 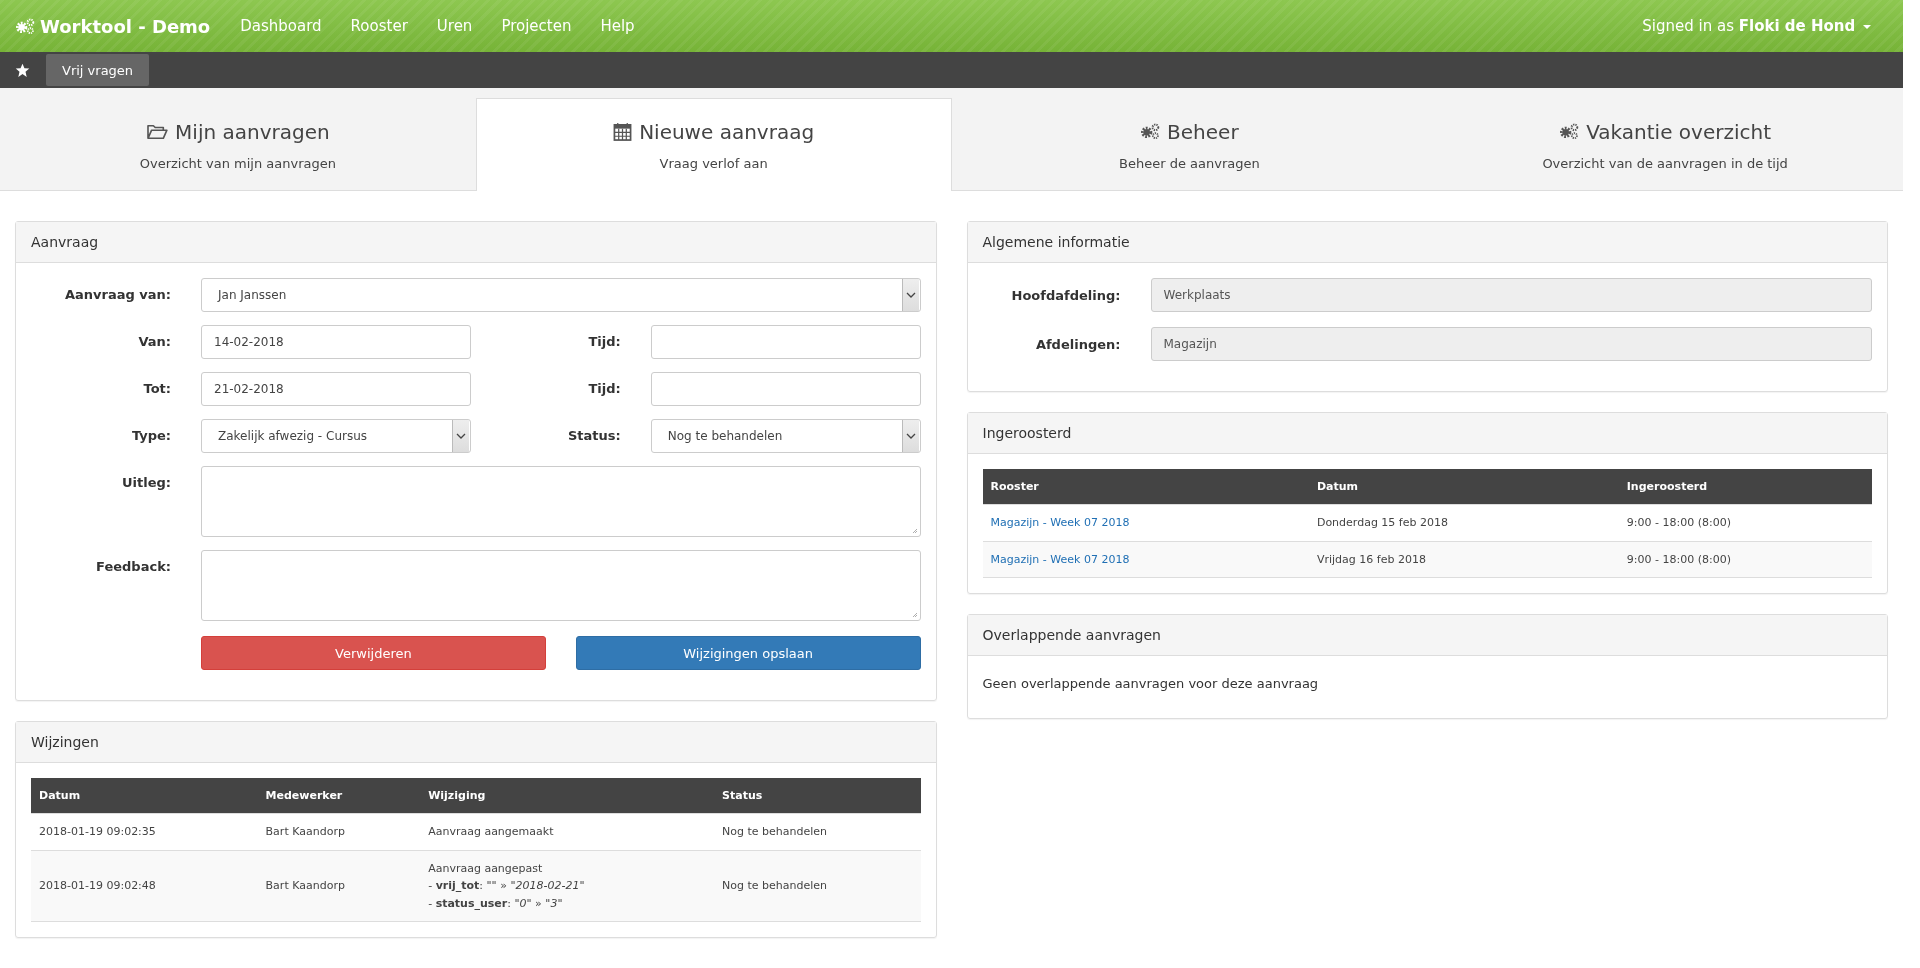 What do you see at coordinates (817, 796) in the screenshot?
I see `column-header: Status` at bounding box center [817, 796].